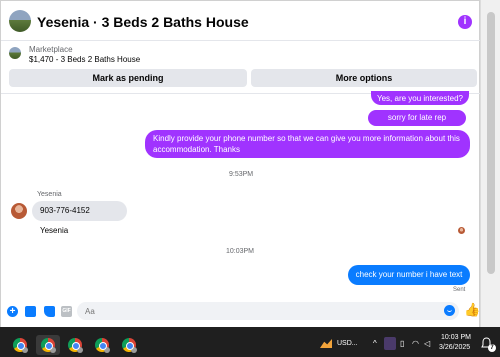  I want to click on listing-source-label: Marketplace, so click(51, 49).